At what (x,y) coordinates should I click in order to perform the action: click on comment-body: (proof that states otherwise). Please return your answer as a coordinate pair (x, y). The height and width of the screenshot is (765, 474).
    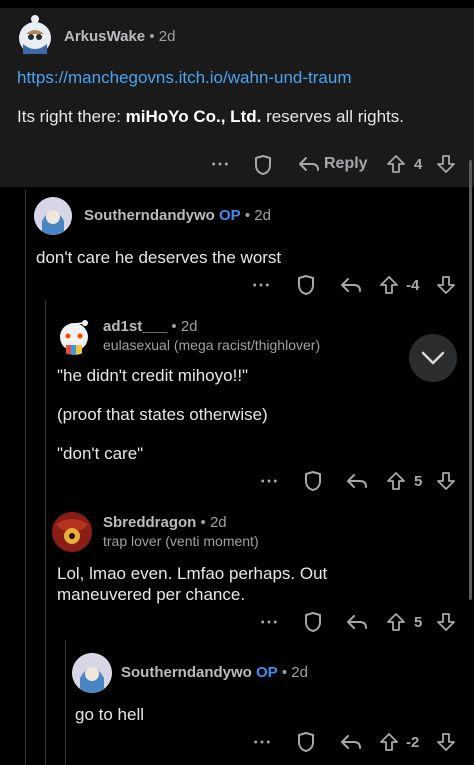
    Looking at the image, I should click on (162, 414).